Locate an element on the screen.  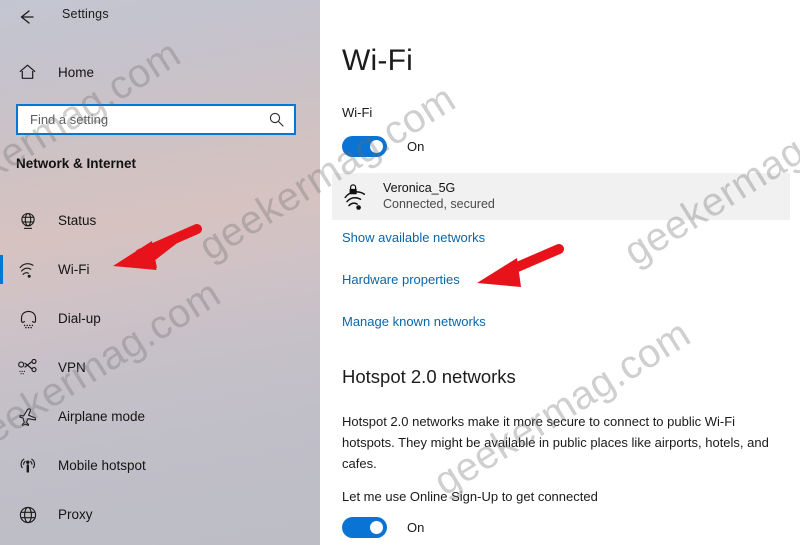
sidebar-item-wifi: Wi-Fi is located at coordinates (160, 269).